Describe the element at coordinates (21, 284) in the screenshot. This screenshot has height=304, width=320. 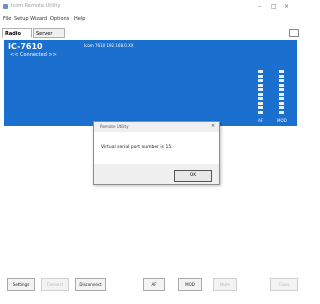
I see `settings-button: Settings` at that location.